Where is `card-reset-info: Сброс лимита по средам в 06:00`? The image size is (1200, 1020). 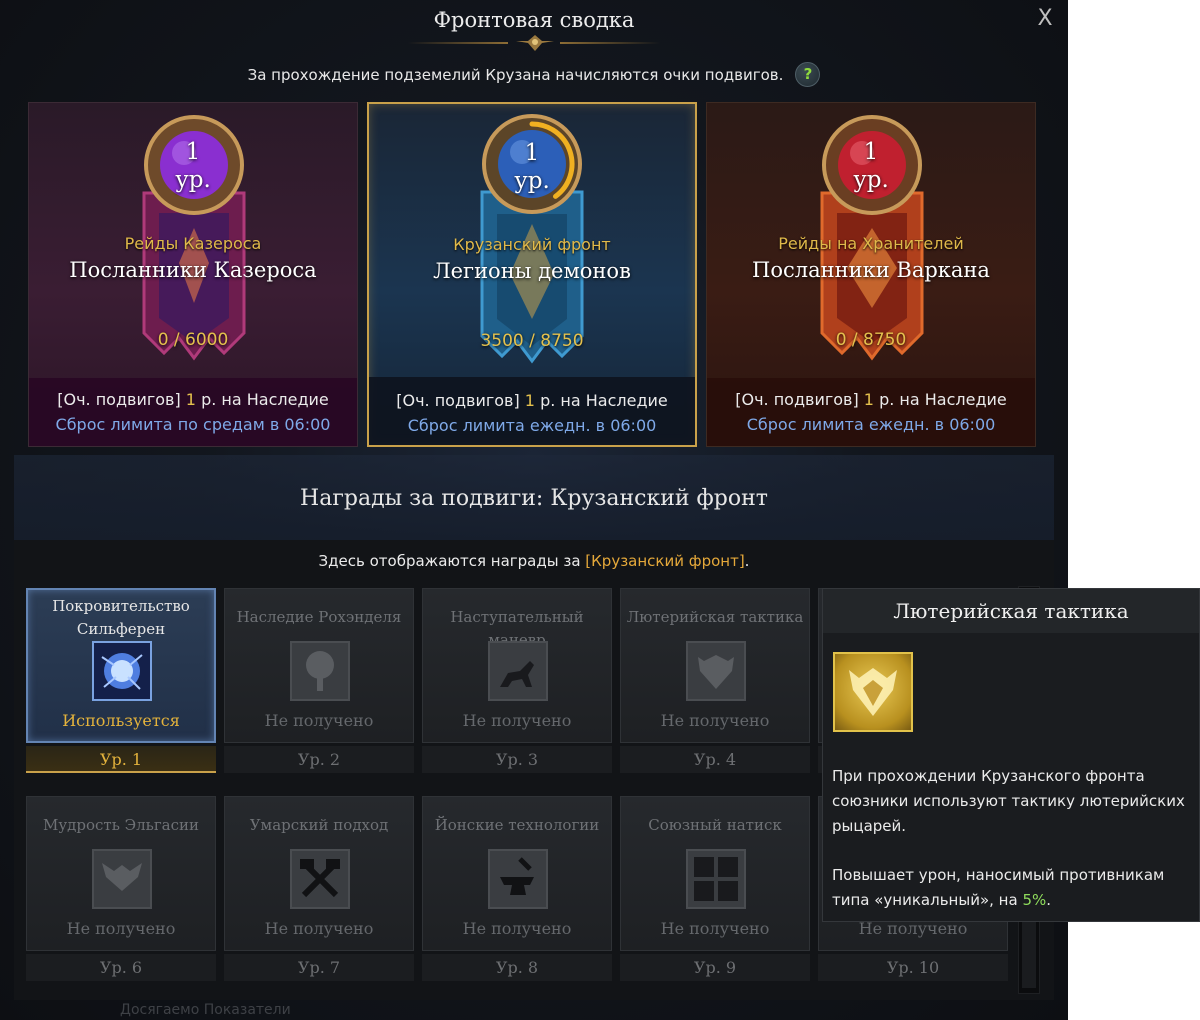 card-reset-info: Сброс лимита по средам в 06:00 is located at coordinates (193, 424).